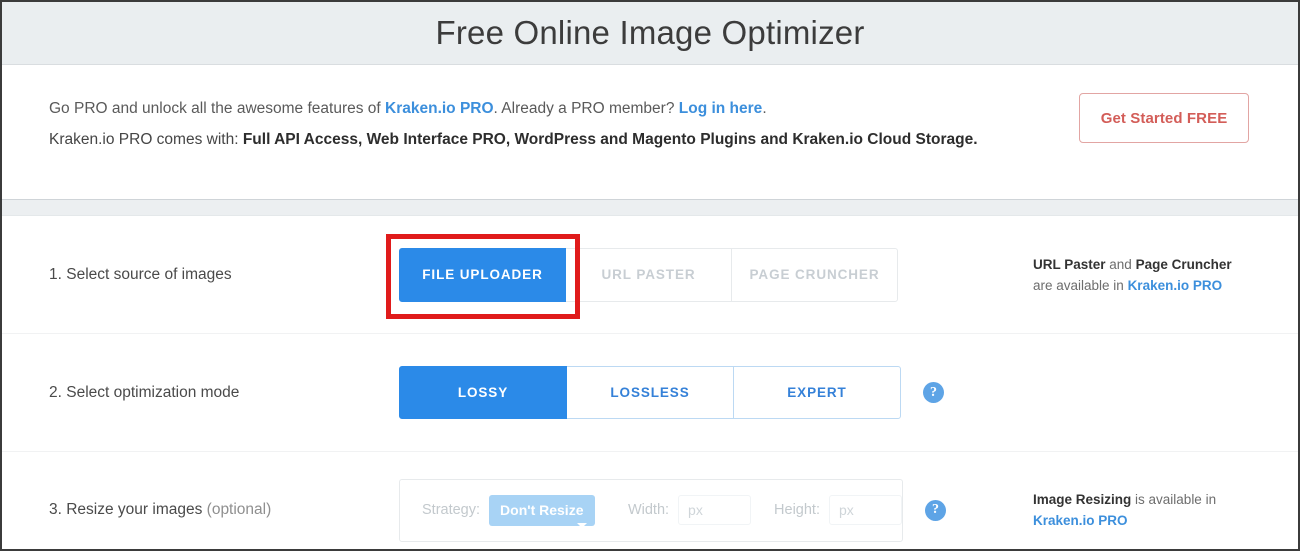  What do you see at coordinates (865, 510) in the screenshot?
I see `height-input` at bounding box center [865, 510].